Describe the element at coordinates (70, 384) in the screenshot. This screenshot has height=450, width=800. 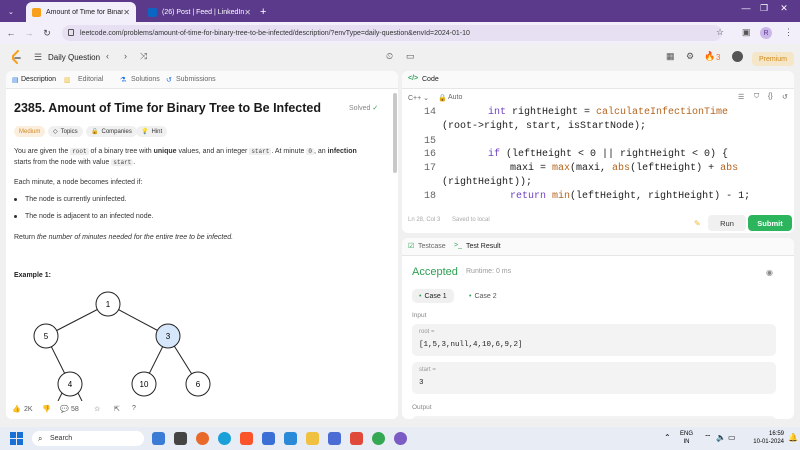
I see `tree-node-label: 4` at that location.